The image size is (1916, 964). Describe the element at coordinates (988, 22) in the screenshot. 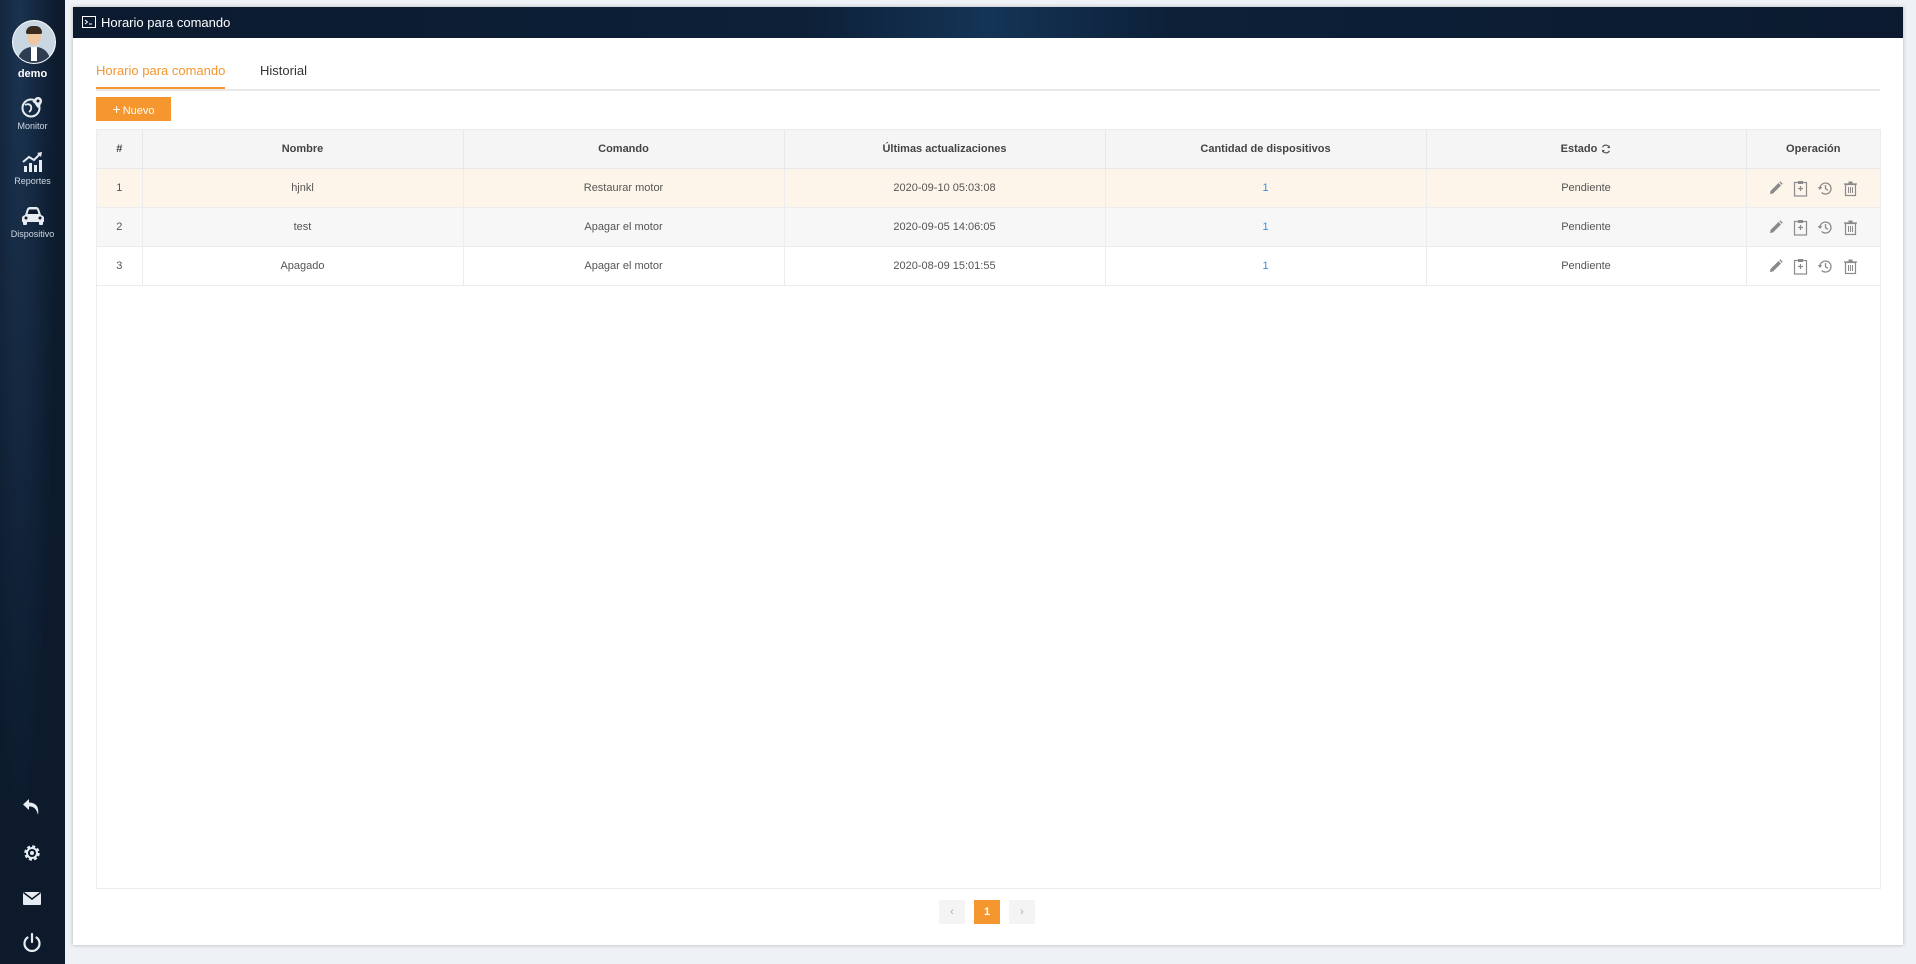

I see `title-bar: Horario para comando` at that location.